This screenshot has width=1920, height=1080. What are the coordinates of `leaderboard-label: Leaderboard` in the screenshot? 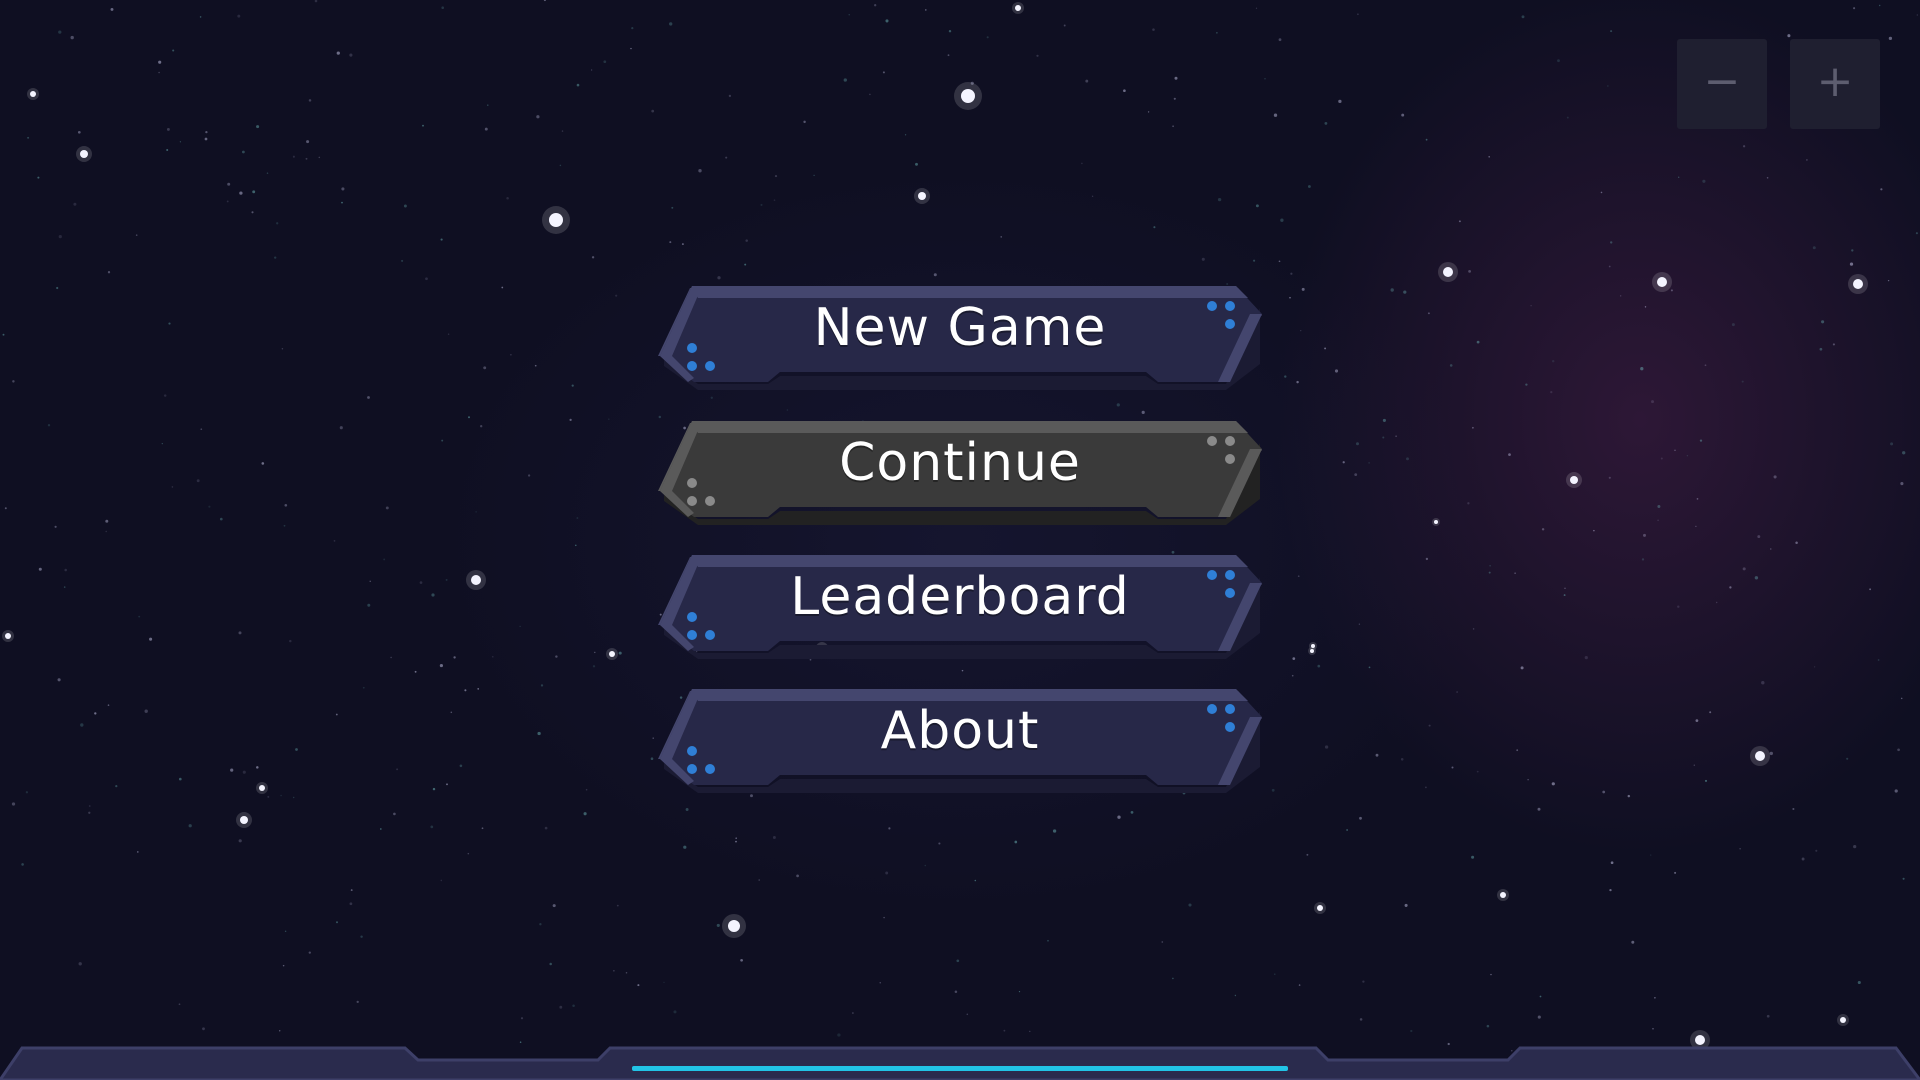 It's located at (960, 597).